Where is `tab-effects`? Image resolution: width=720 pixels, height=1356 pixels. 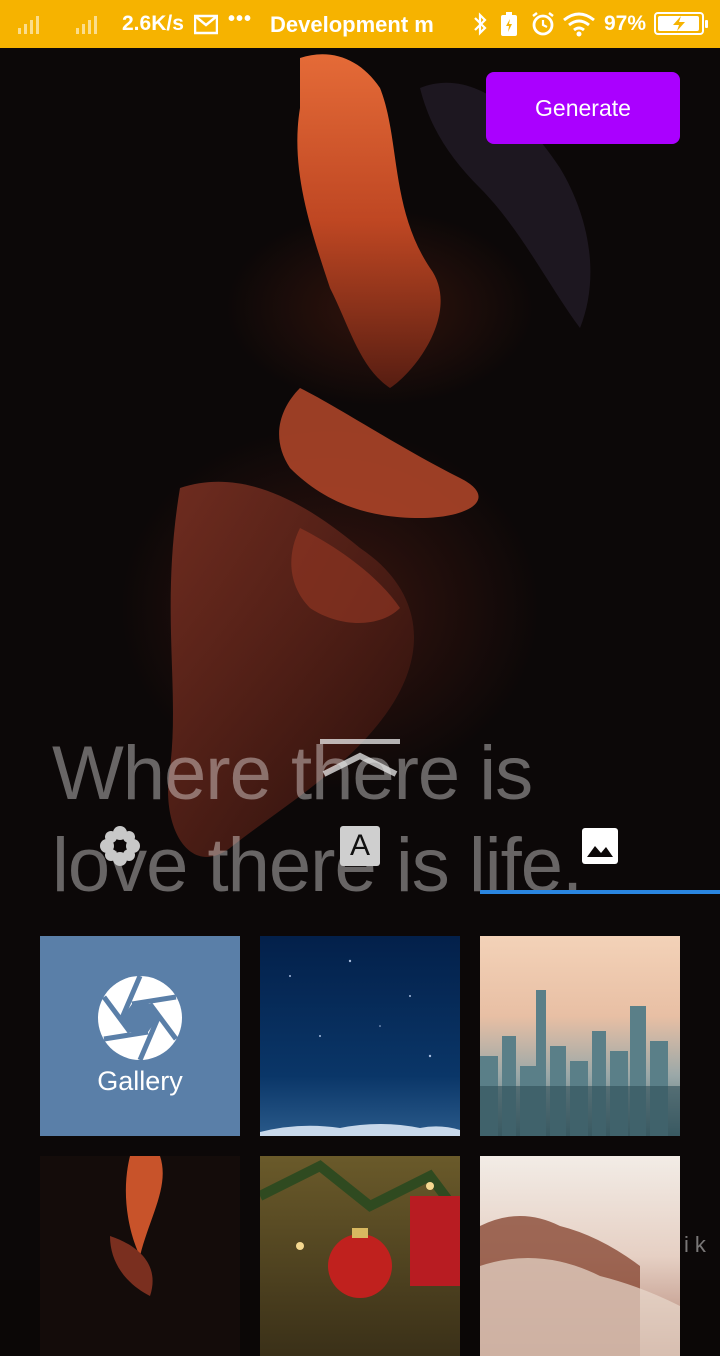
tab-effects is located at coordinates (120, 848).